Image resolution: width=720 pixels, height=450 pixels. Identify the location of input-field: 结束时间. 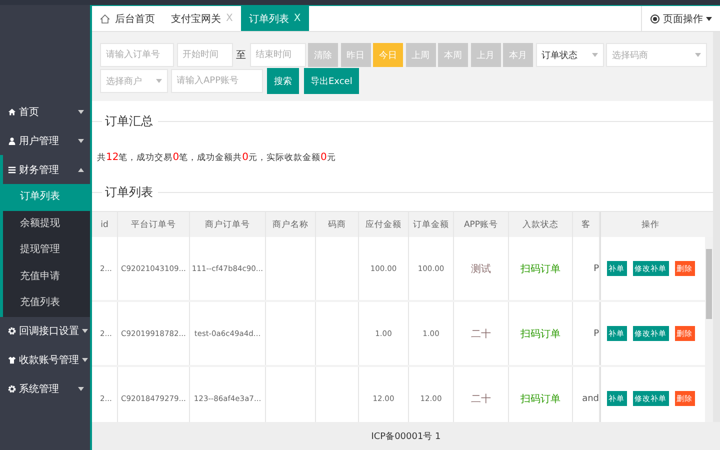
(278, 55).